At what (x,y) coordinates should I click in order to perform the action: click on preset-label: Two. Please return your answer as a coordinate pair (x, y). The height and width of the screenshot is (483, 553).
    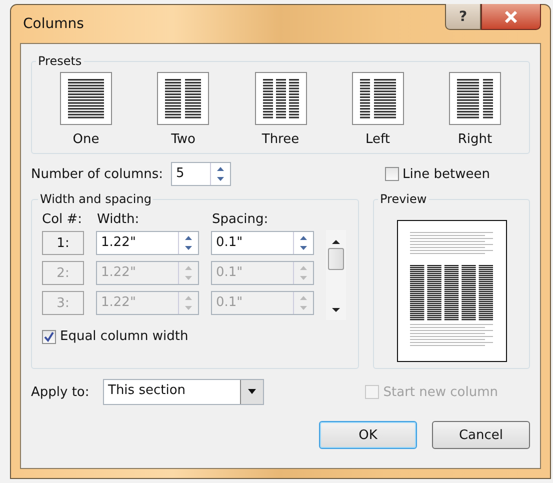
    Looking at the image, I should click on (183, 139).